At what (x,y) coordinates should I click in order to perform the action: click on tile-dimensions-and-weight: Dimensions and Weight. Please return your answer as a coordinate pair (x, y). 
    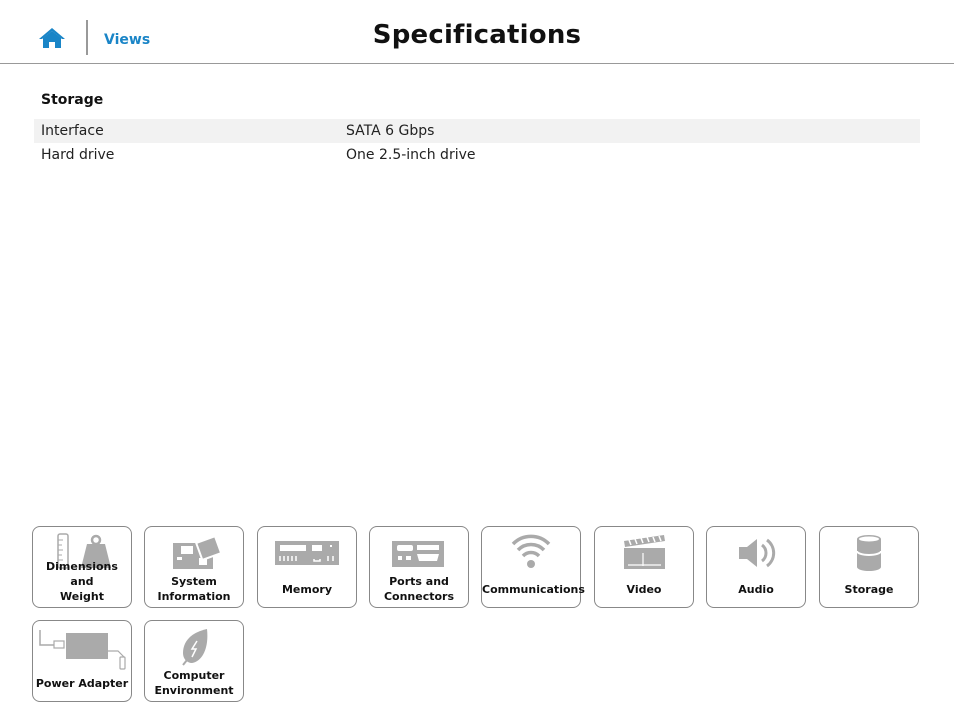
    Looking at the image, I should click on (82, 567).